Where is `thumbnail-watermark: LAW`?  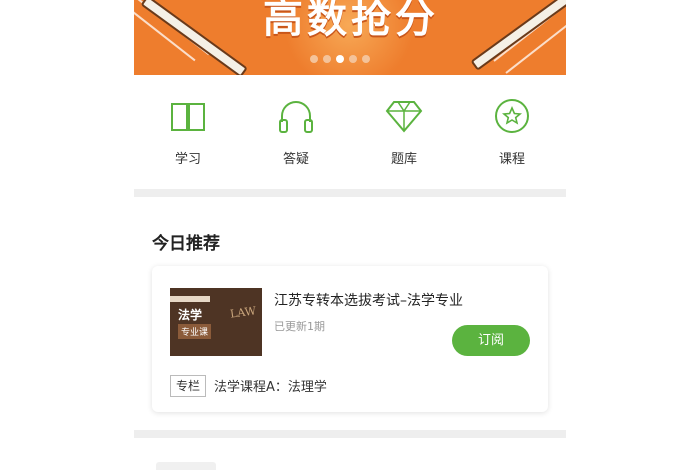
thumbnail-watermark: LAW is located at coordinates (243, 312).